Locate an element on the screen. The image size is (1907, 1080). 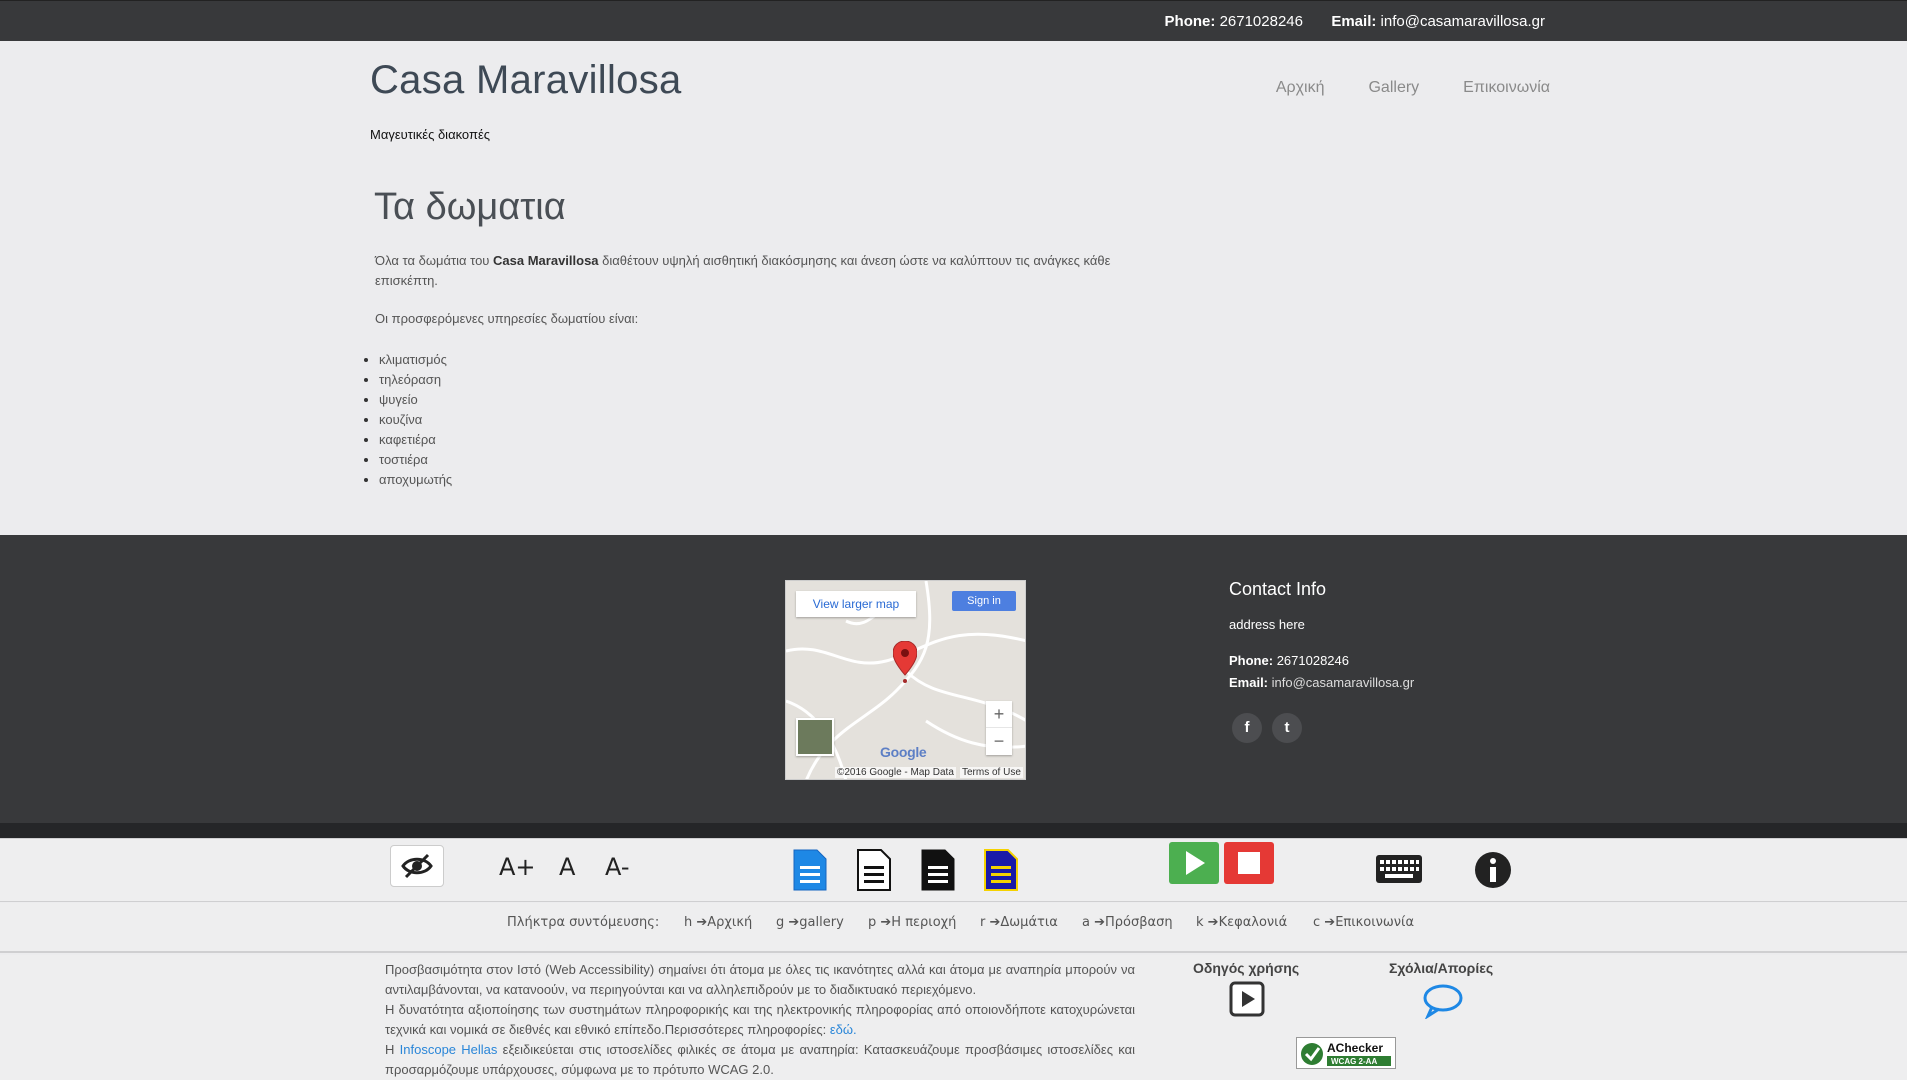
contact-email: Email: info@casamaravillosa.gr is located at coordinates (1321, 682).